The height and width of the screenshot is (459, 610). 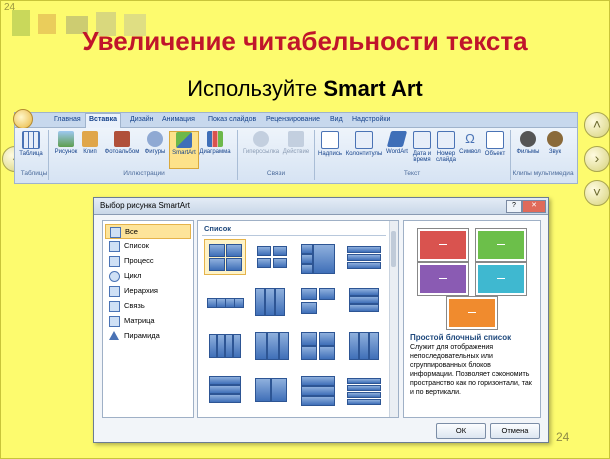 I want to click on ok-button: ОК, so click(x=461, y=431).